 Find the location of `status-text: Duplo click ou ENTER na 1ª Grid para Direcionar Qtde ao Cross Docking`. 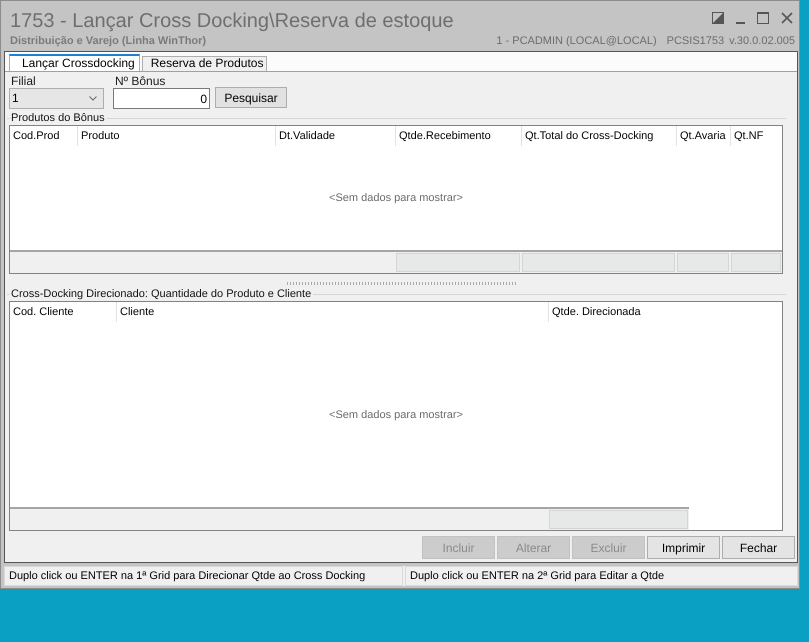

status-text: Duplo click ou ENTER na 1ª Grid para Direcionar Qtde ao Cross Docking is located at coordinates (203, 576).